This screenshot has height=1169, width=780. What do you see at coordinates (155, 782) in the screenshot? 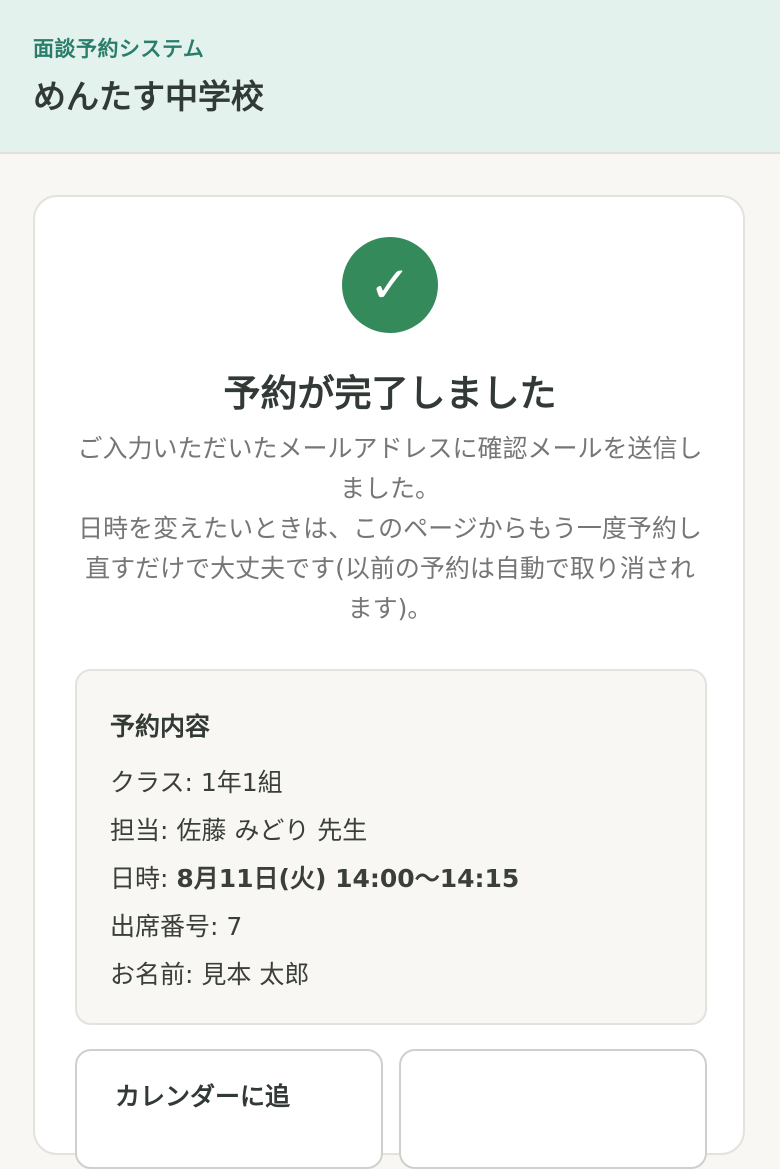
I see `class-label: クラス:` at bounding box center [155, 782].